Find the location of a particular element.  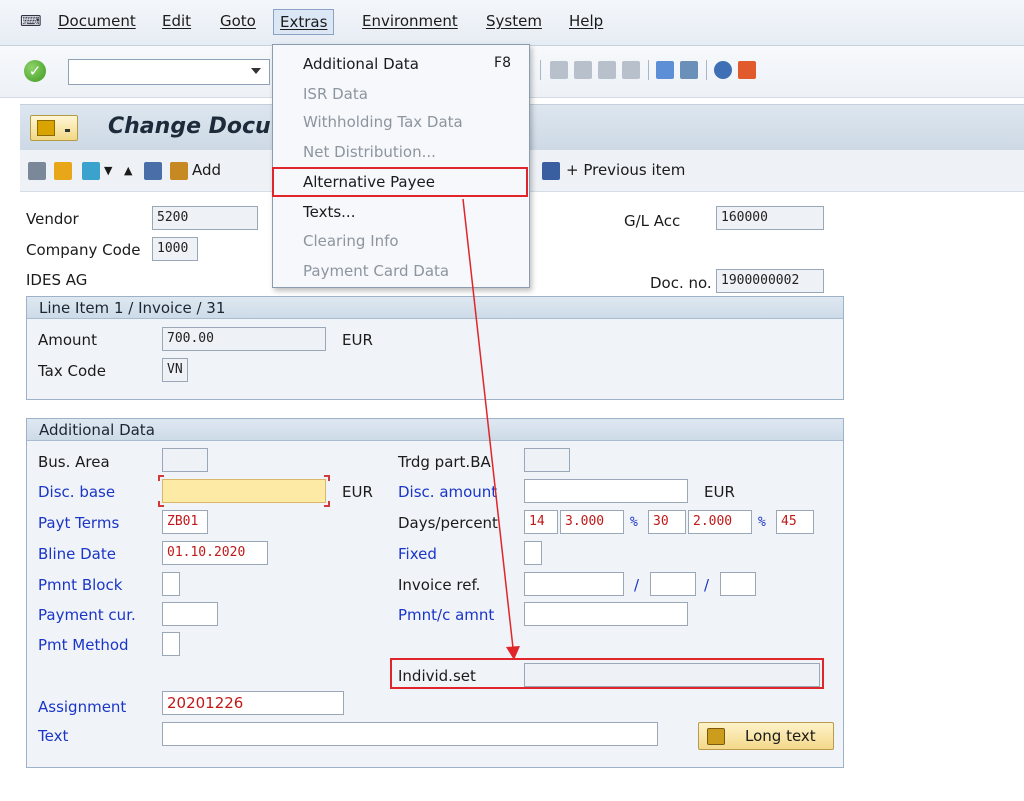

annotation-arrow is located at coordinates (491, 429).